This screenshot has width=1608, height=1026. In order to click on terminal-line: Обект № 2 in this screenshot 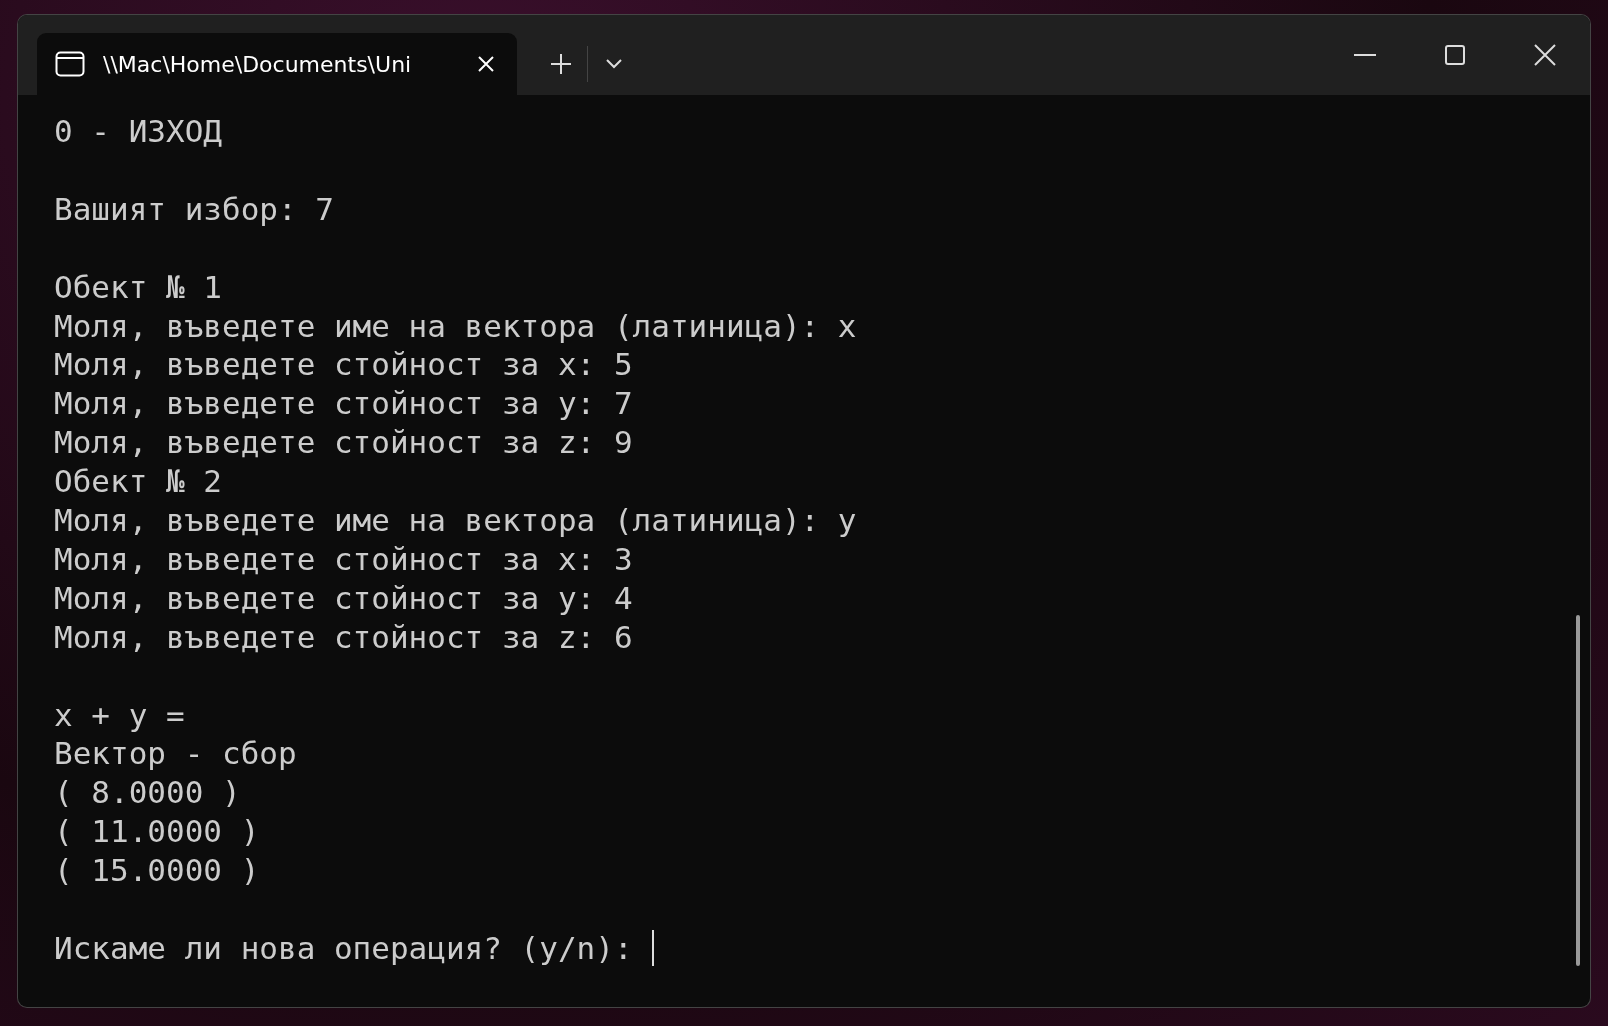, I will do `click(138, 482)`.